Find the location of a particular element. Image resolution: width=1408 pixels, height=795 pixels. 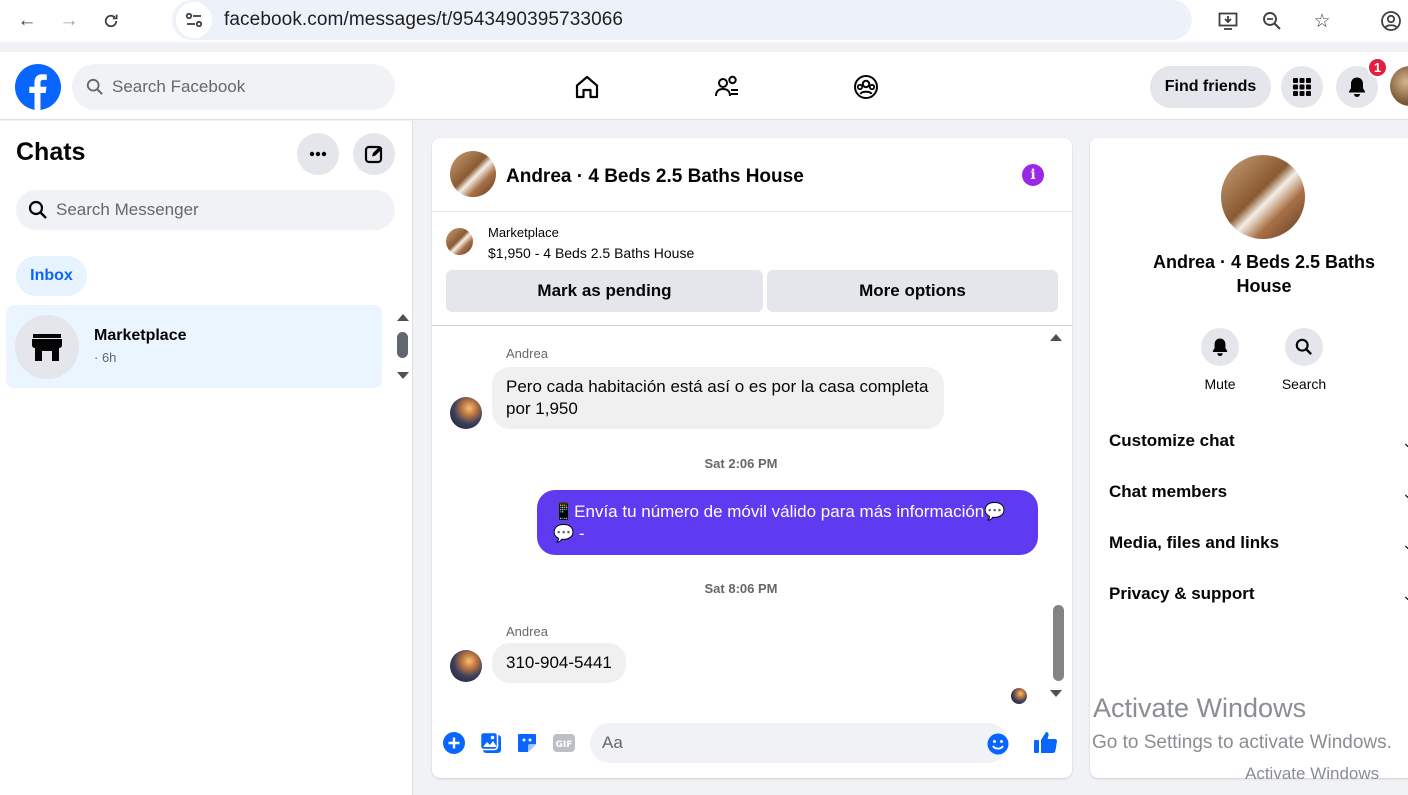

forward-icon: → is located at coordinates (69, 21).